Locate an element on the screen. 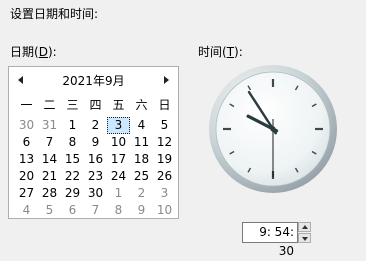 This screenshot has width=366, height=261. time-input: 9: 54: 30 is located at coordinates (270, 240).